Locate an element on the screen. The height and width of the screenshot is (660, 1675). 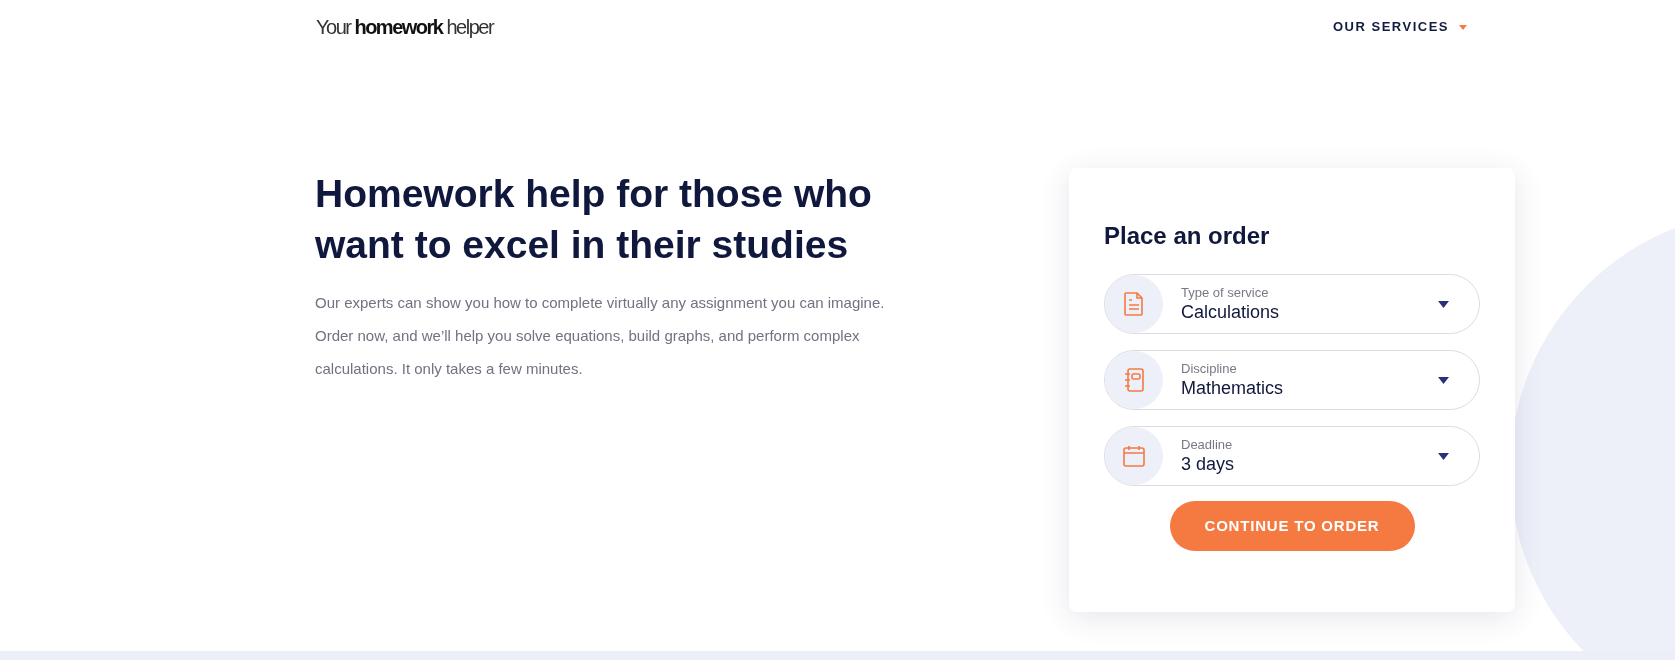
hero-text: Our experts can show you how to complete virtually any assignment you can imagine. Order now, and we’ll help you solve equations, build graphs, and perform complex calculations. It only takes a few minutes. is located at coordinates (600, 336).